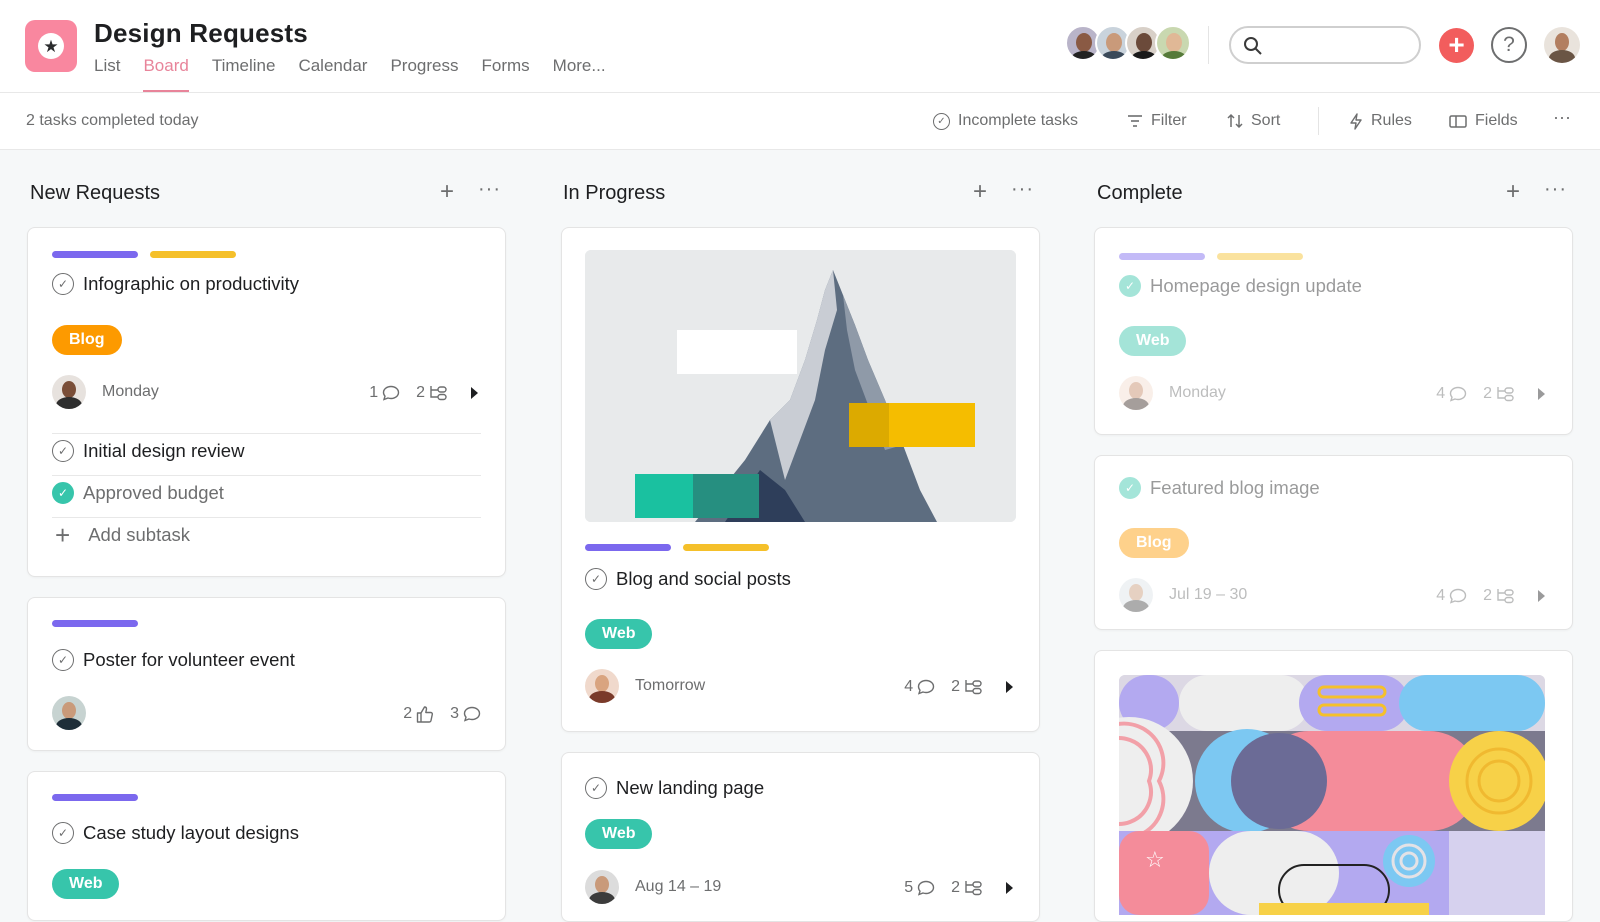 This screenshot has width=1600, height=922. What do you see at coordinates (800, 386) in the screenshot?
I see `mountain-illustration` at bounding box center [800, 386].